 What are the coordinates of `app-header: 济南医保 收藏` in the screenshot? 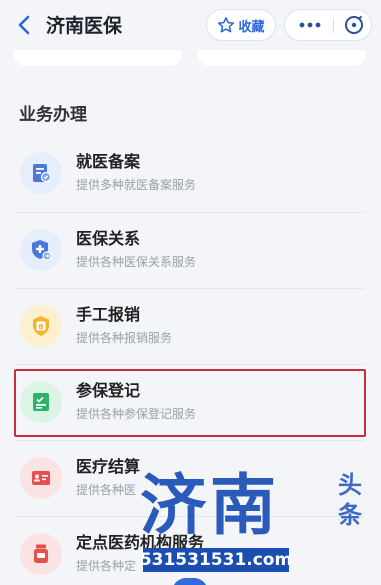 It's located at (190, 25).